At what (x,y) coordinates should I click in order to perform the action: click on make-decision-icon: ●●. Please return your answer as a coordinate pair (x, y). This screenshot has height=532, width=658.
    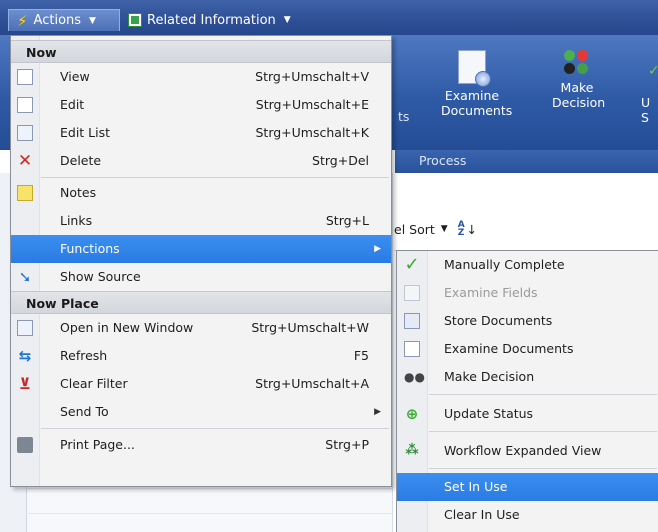
    Looking at the image, I should click on (414, 377).